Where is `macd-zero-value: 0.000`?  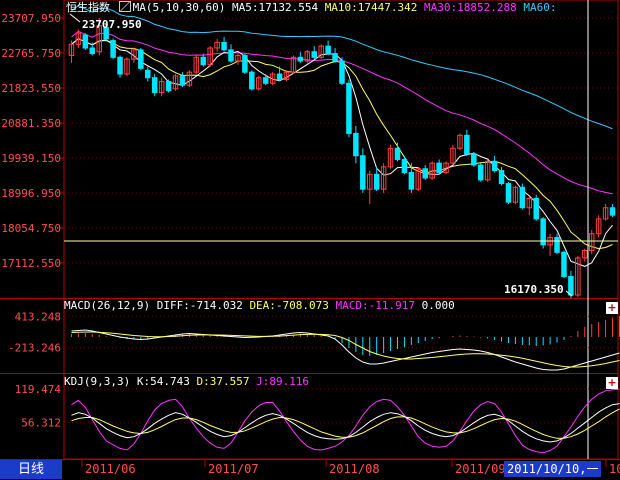 macd-zero-value: 0.000 is located at coordinates (438, 305).